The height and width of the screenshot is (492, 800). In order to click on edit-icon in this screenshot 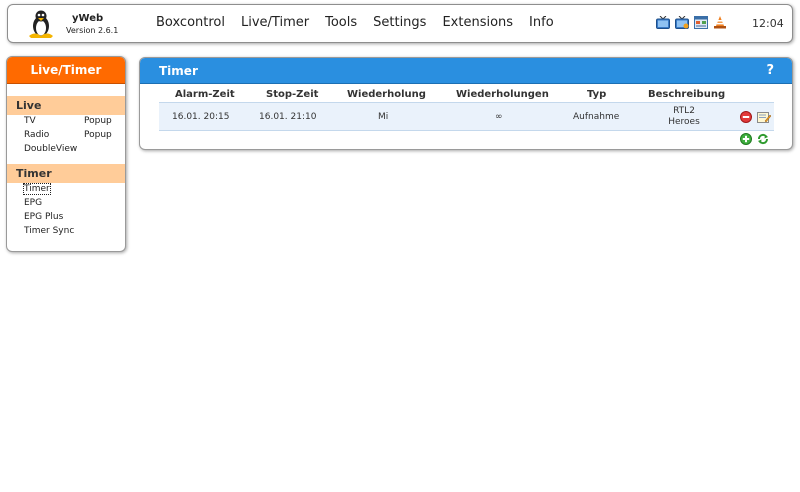, I will do `click(764, 117)`.